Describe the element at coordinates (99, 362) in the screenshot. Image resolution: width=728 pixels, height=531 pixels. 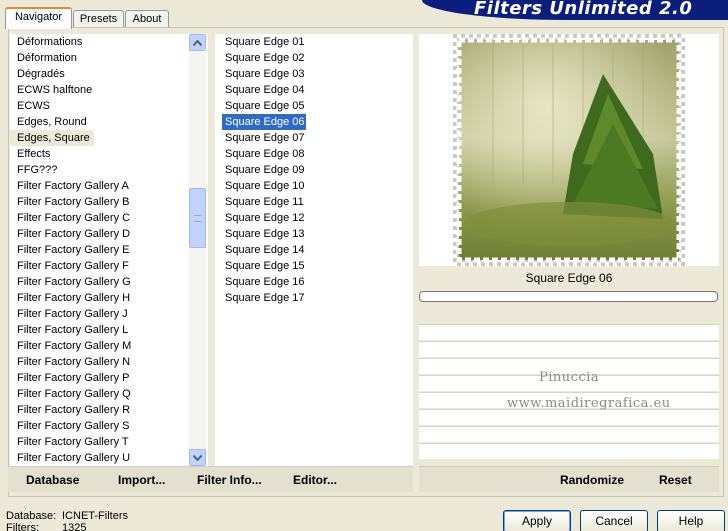
I see `category-item: Filter Factory Gallery N` at that location.